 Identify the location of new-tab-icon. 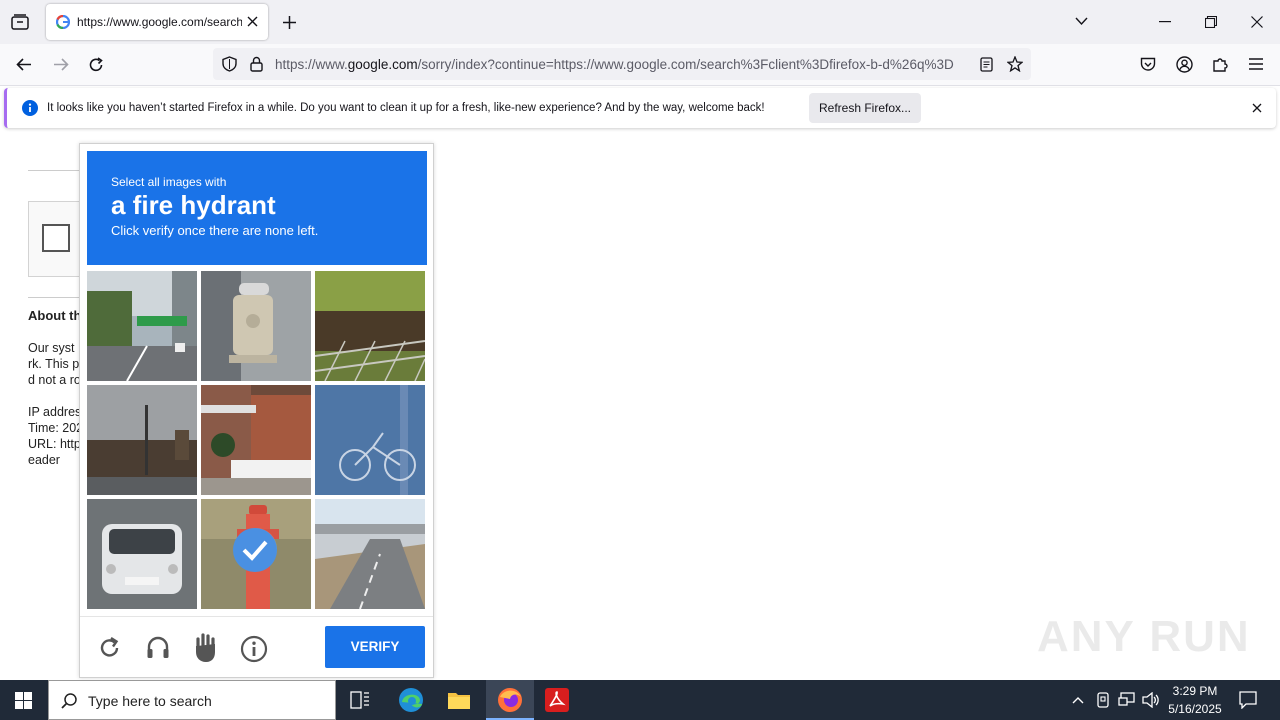
(289, 22).